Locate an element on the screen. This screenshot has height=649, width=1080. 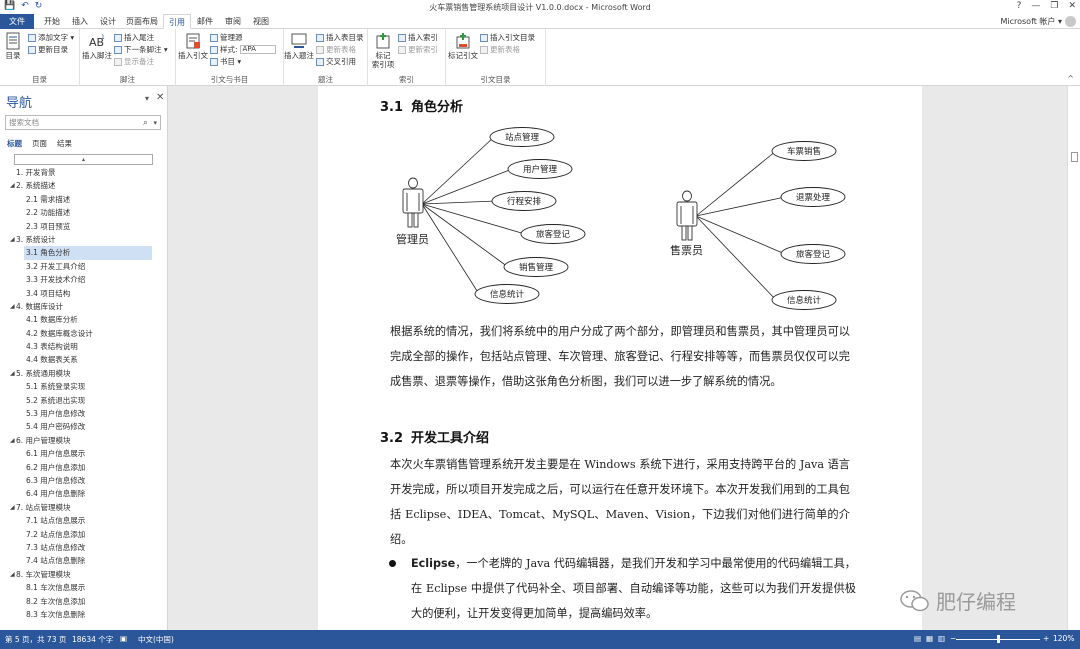
update-table-button: 更新表格 is located at coordinates (336, 49).